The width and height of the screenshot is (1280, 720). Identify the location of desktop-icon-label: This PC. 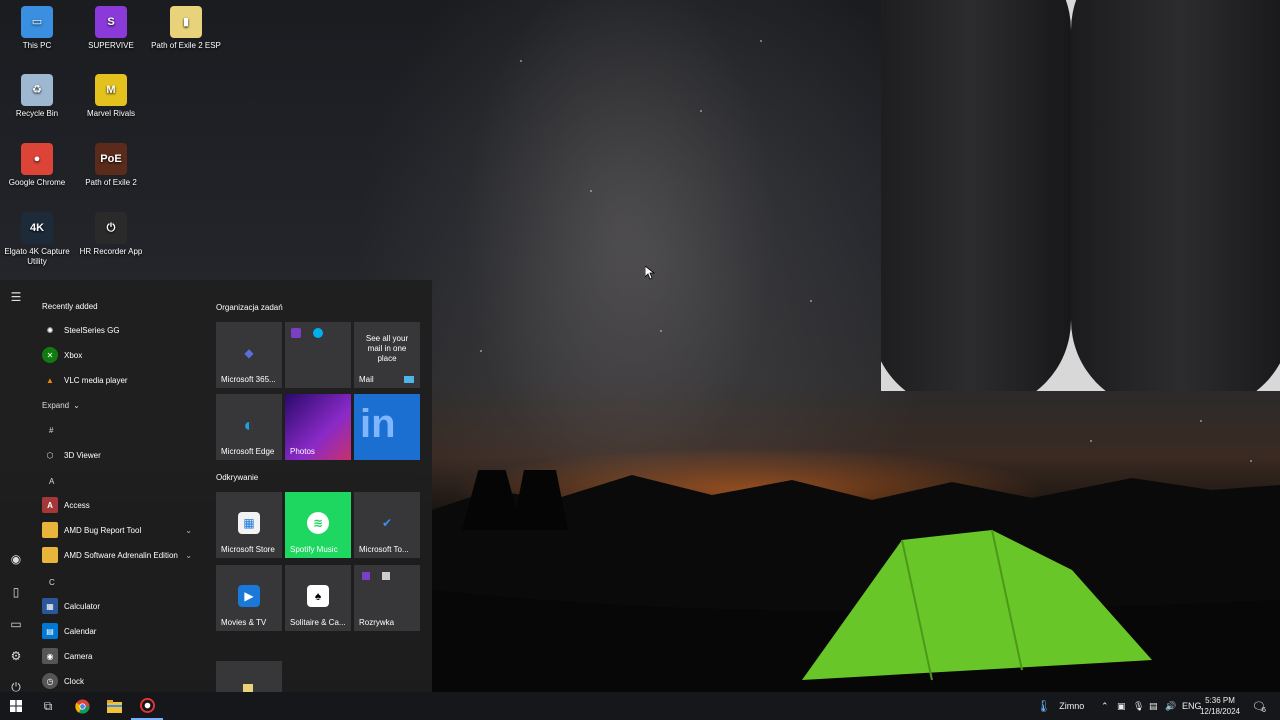
(37, 45).